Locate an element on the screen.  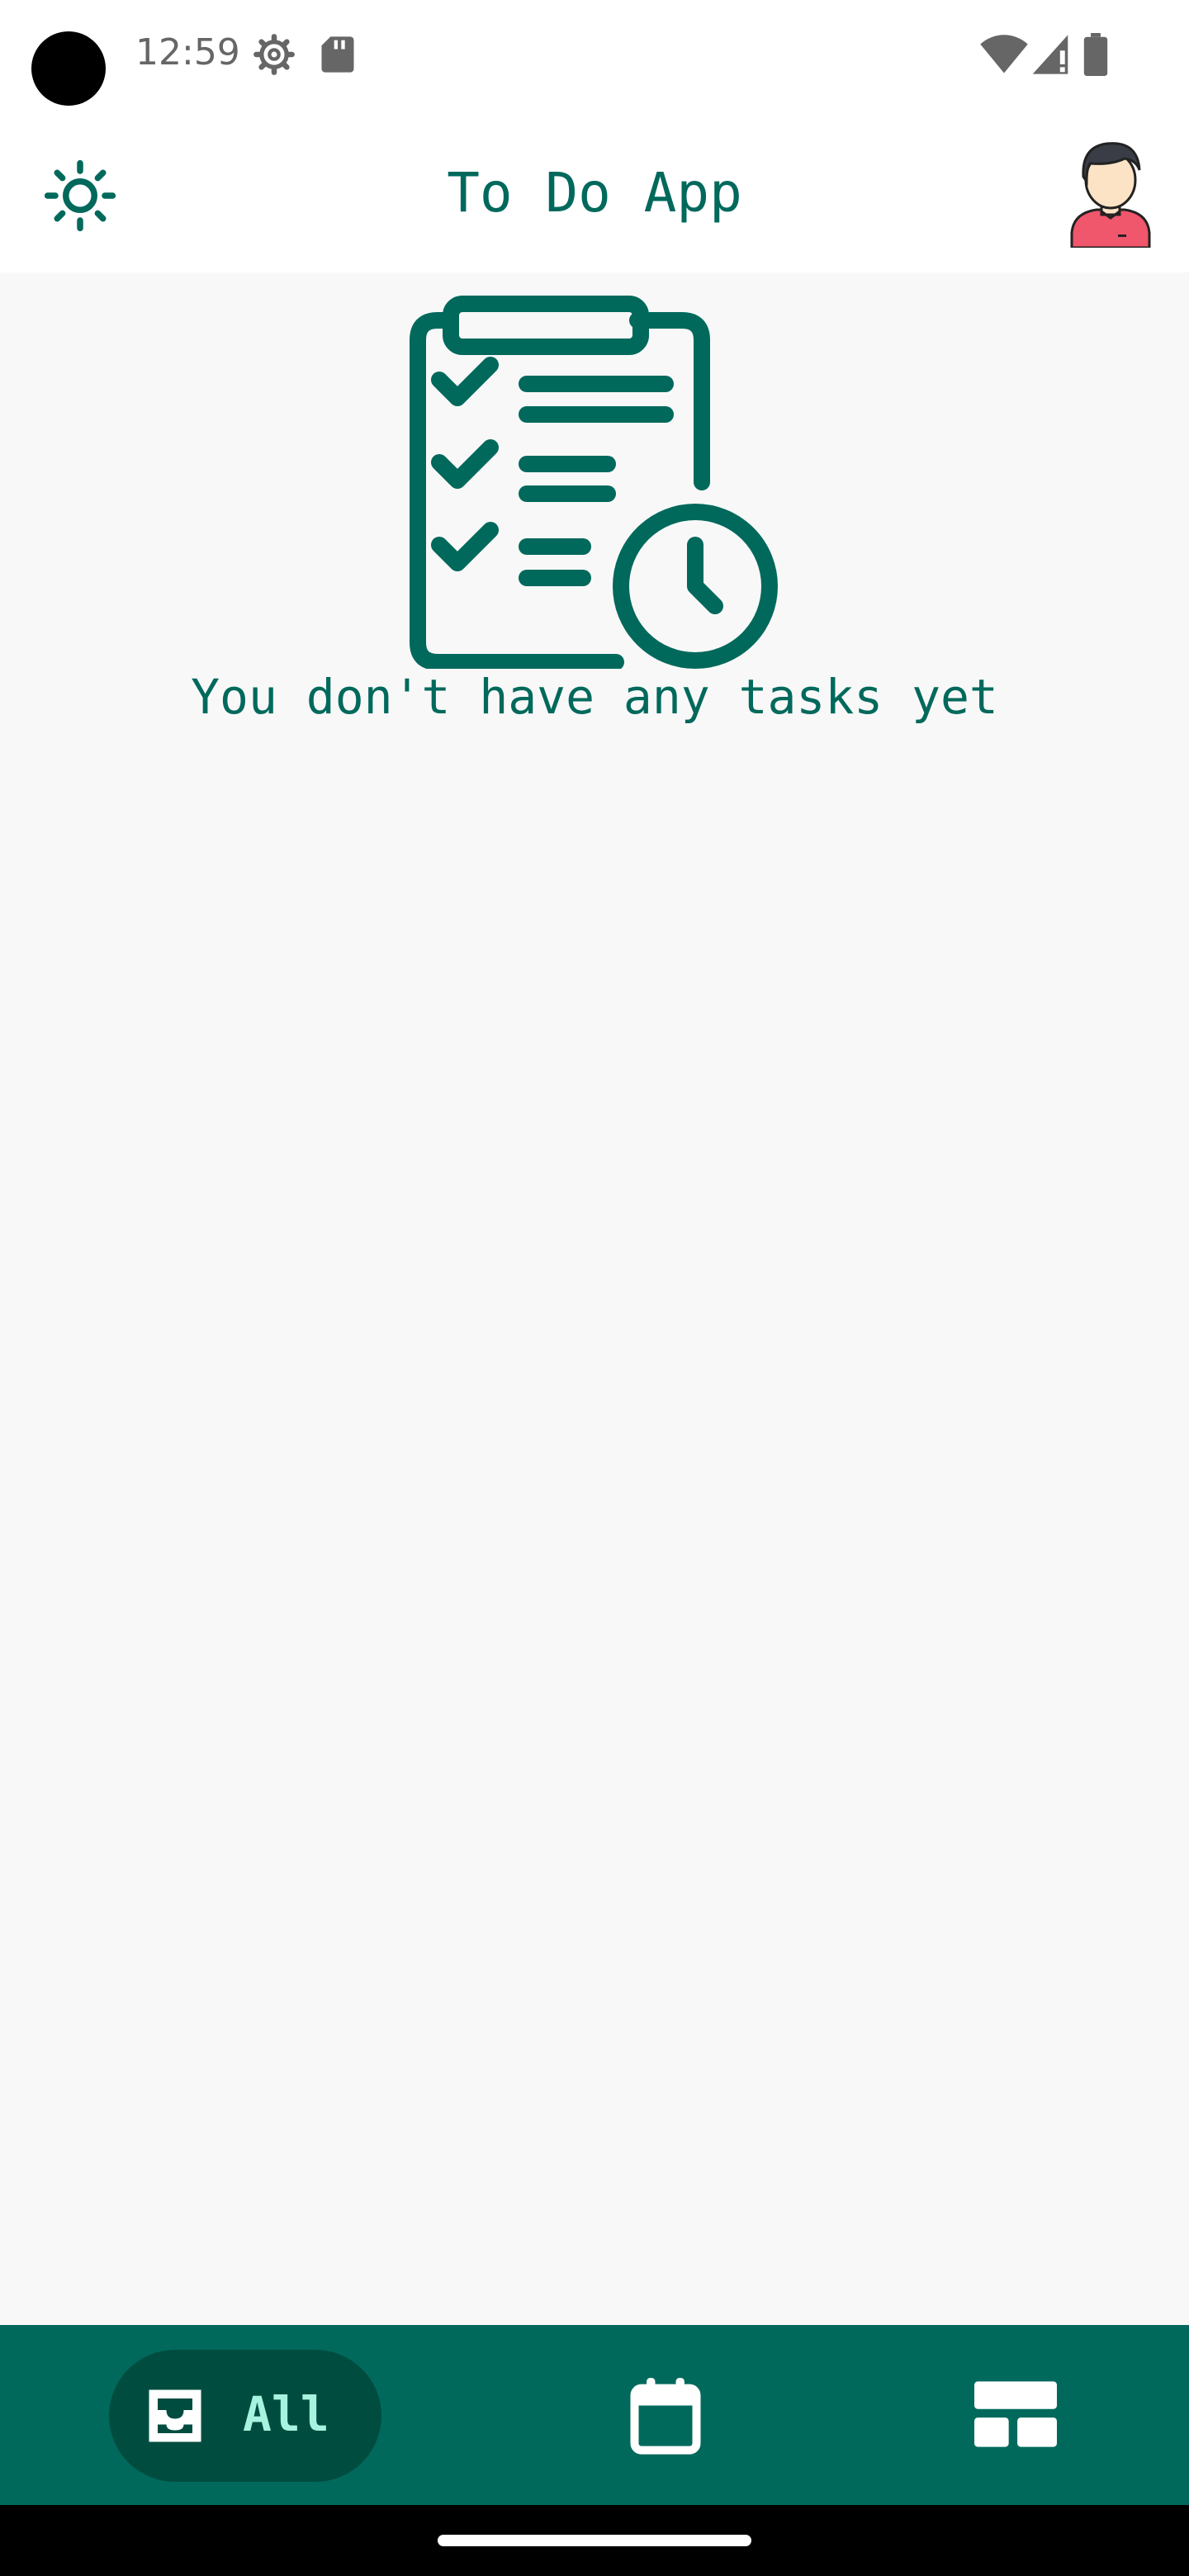
user-avatar is located at coordinates (1110, 190).